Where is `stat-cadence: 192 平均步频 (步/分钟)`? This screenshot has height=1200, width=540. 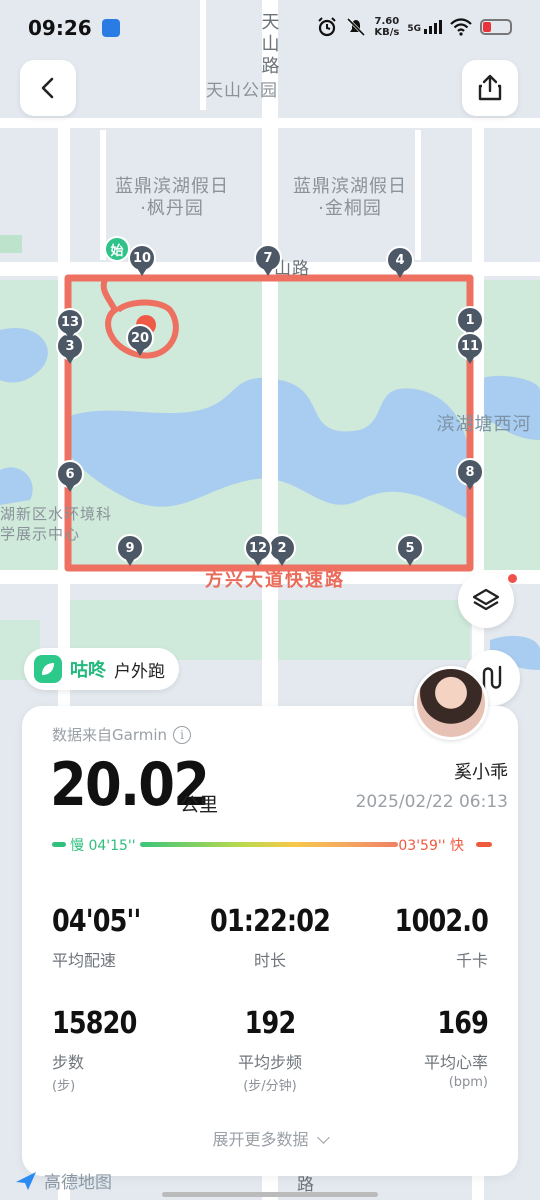
stat-cadence: 192 平均步频 (步/分钟) is located at coordinates (269, 1050).